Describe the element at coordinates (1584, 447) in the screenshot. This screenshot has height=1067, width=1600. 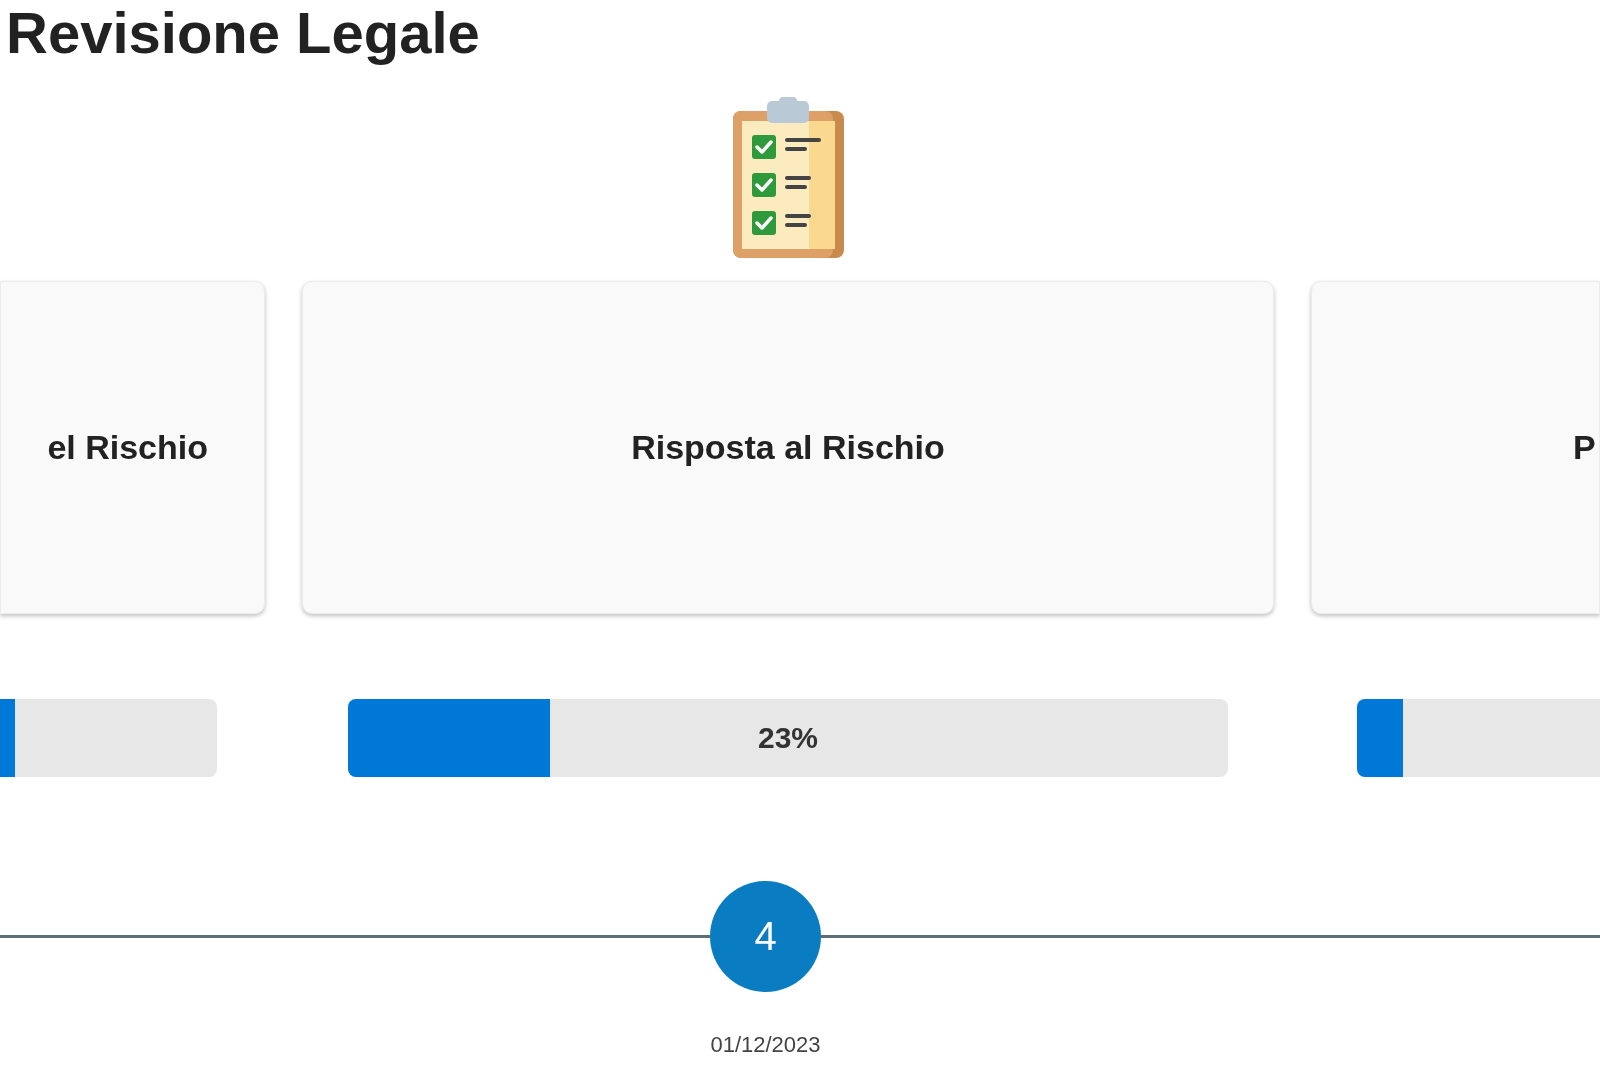
I see `phase-title: P` at that location.